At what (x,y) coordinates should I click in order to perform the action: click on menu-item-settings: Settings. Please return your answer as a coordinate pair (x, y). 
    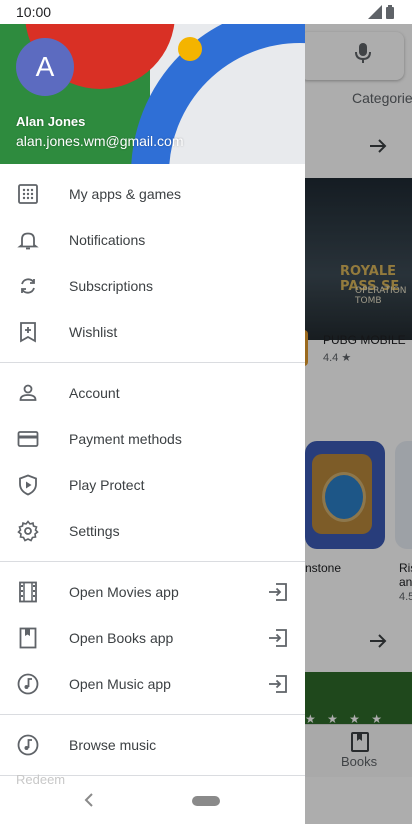
    Looking at the image, I should click on (152, 531).